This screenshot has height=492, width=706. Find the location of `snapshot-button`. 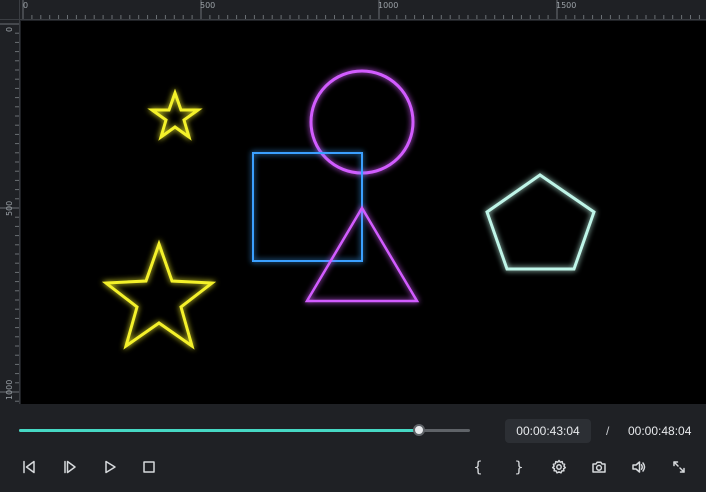

snapshot-button is located at coordinates (599, 467).